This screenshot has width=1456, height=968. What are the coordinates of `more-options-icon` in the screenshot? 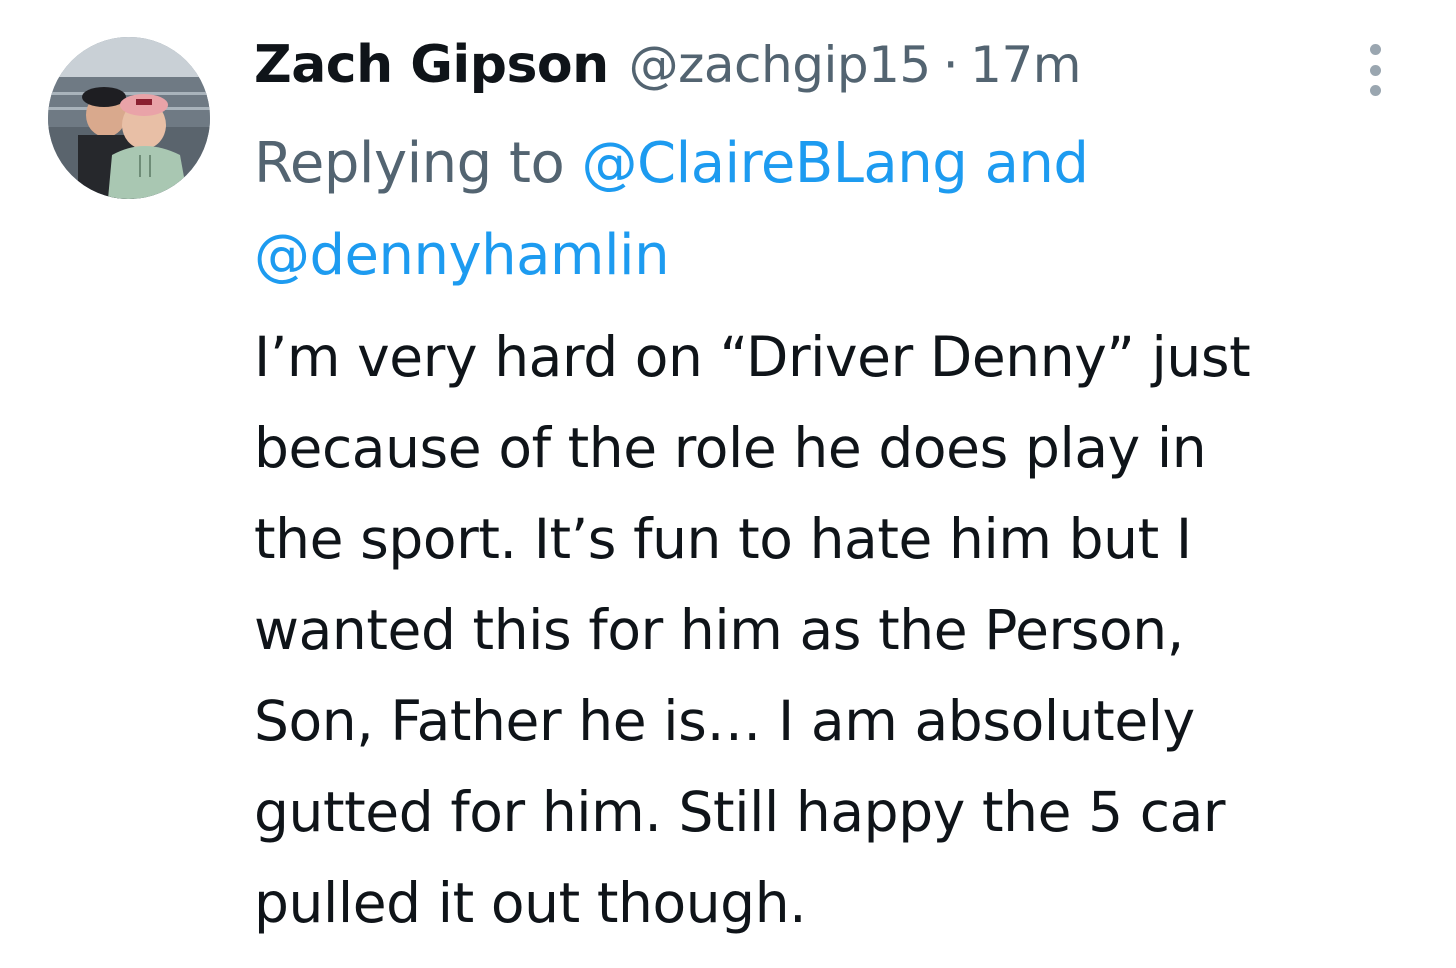 It's located at (1375, 70).